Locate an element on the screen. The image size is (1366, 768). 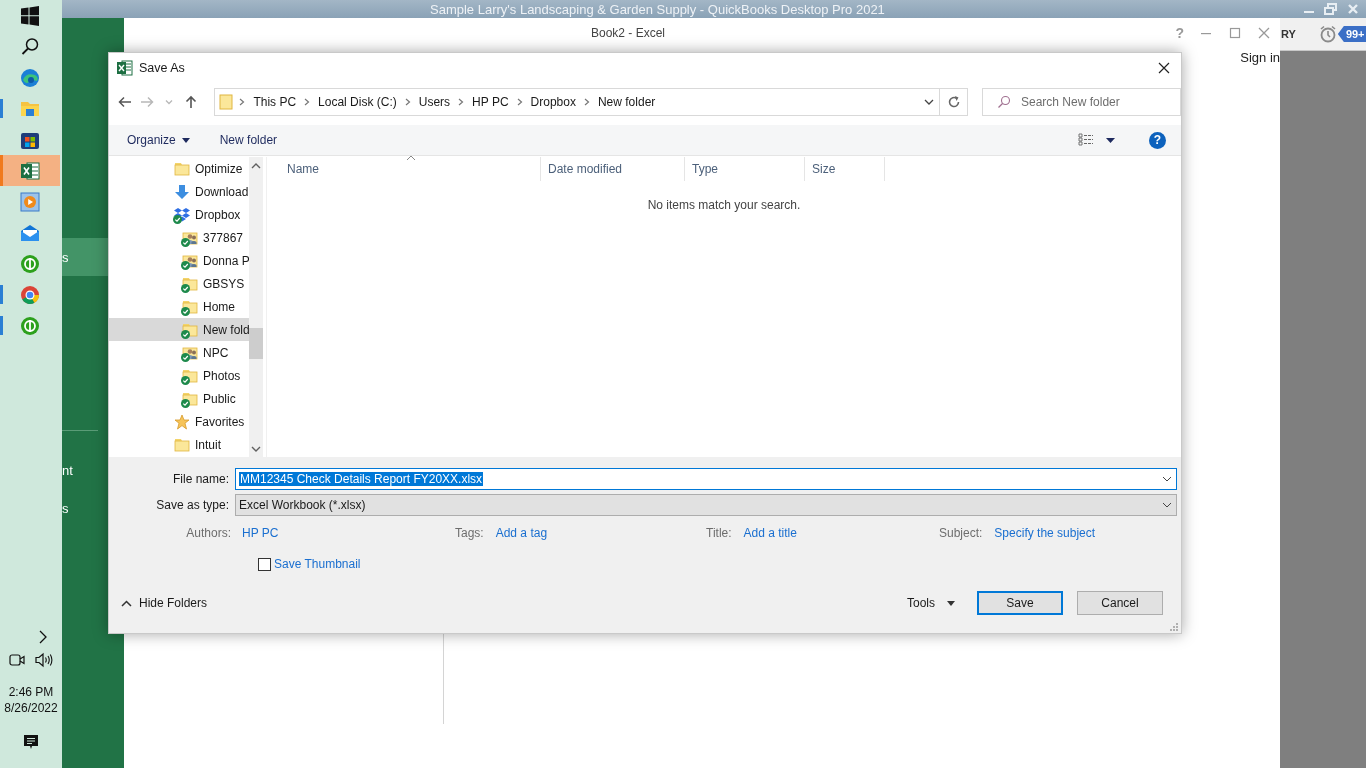
nav-tree-item: New fold is located at coordinates (179, 329).